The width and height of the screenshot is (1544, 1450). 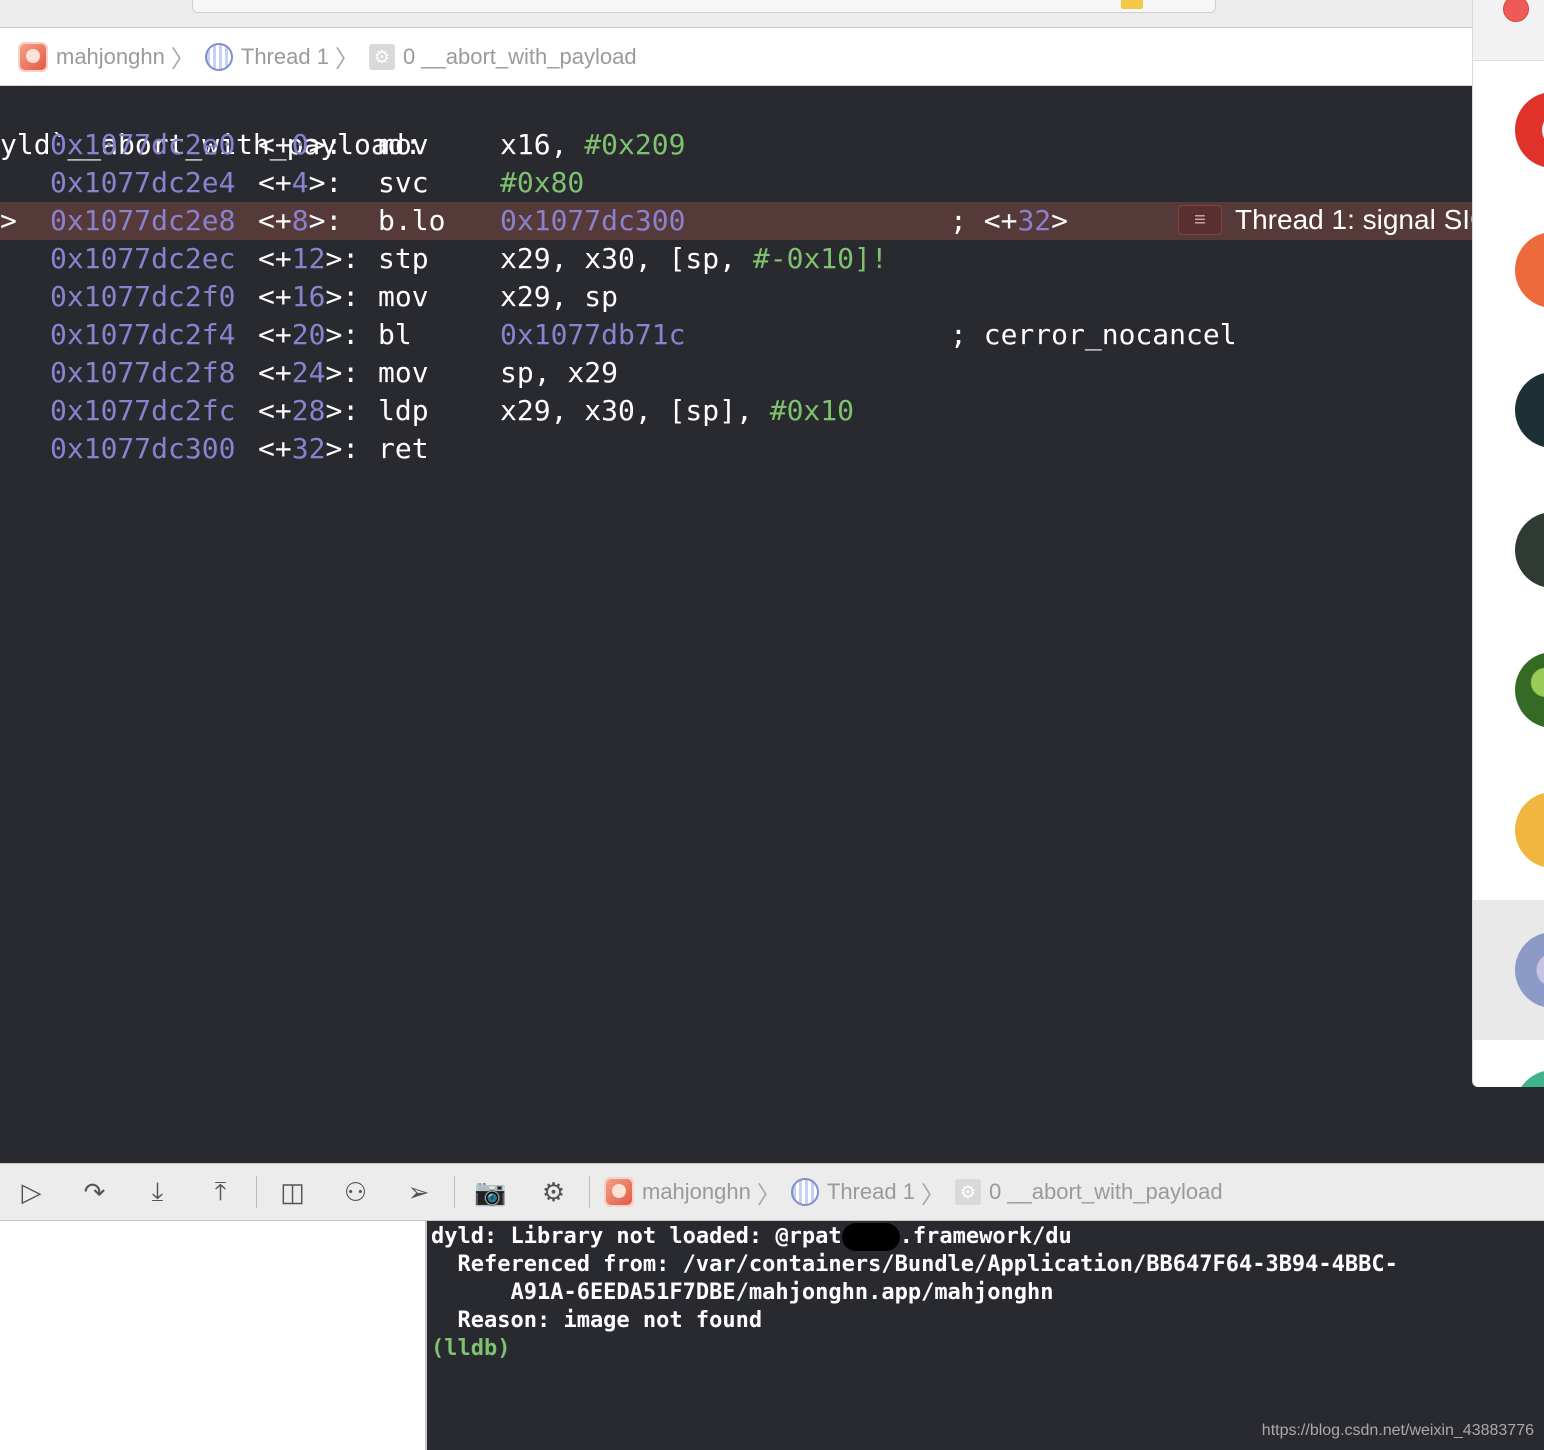 What do you see at coordinates (736, 145) in the screenshot?
I see `instruction-row: 0x1077dc2e0 <+0>: mov x16, #0x209` at bounding box center [736, 145].